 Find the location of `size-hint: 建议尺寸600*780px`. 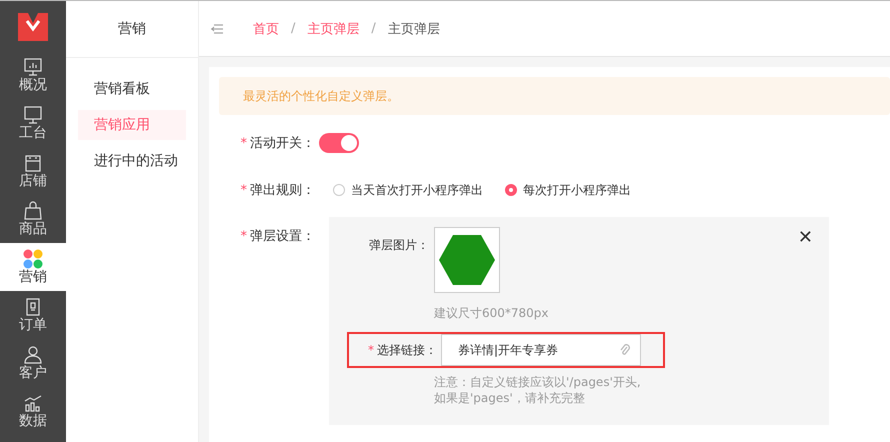

size-hint: 建议尺寸600*780px is located at coordinates (492, 313).